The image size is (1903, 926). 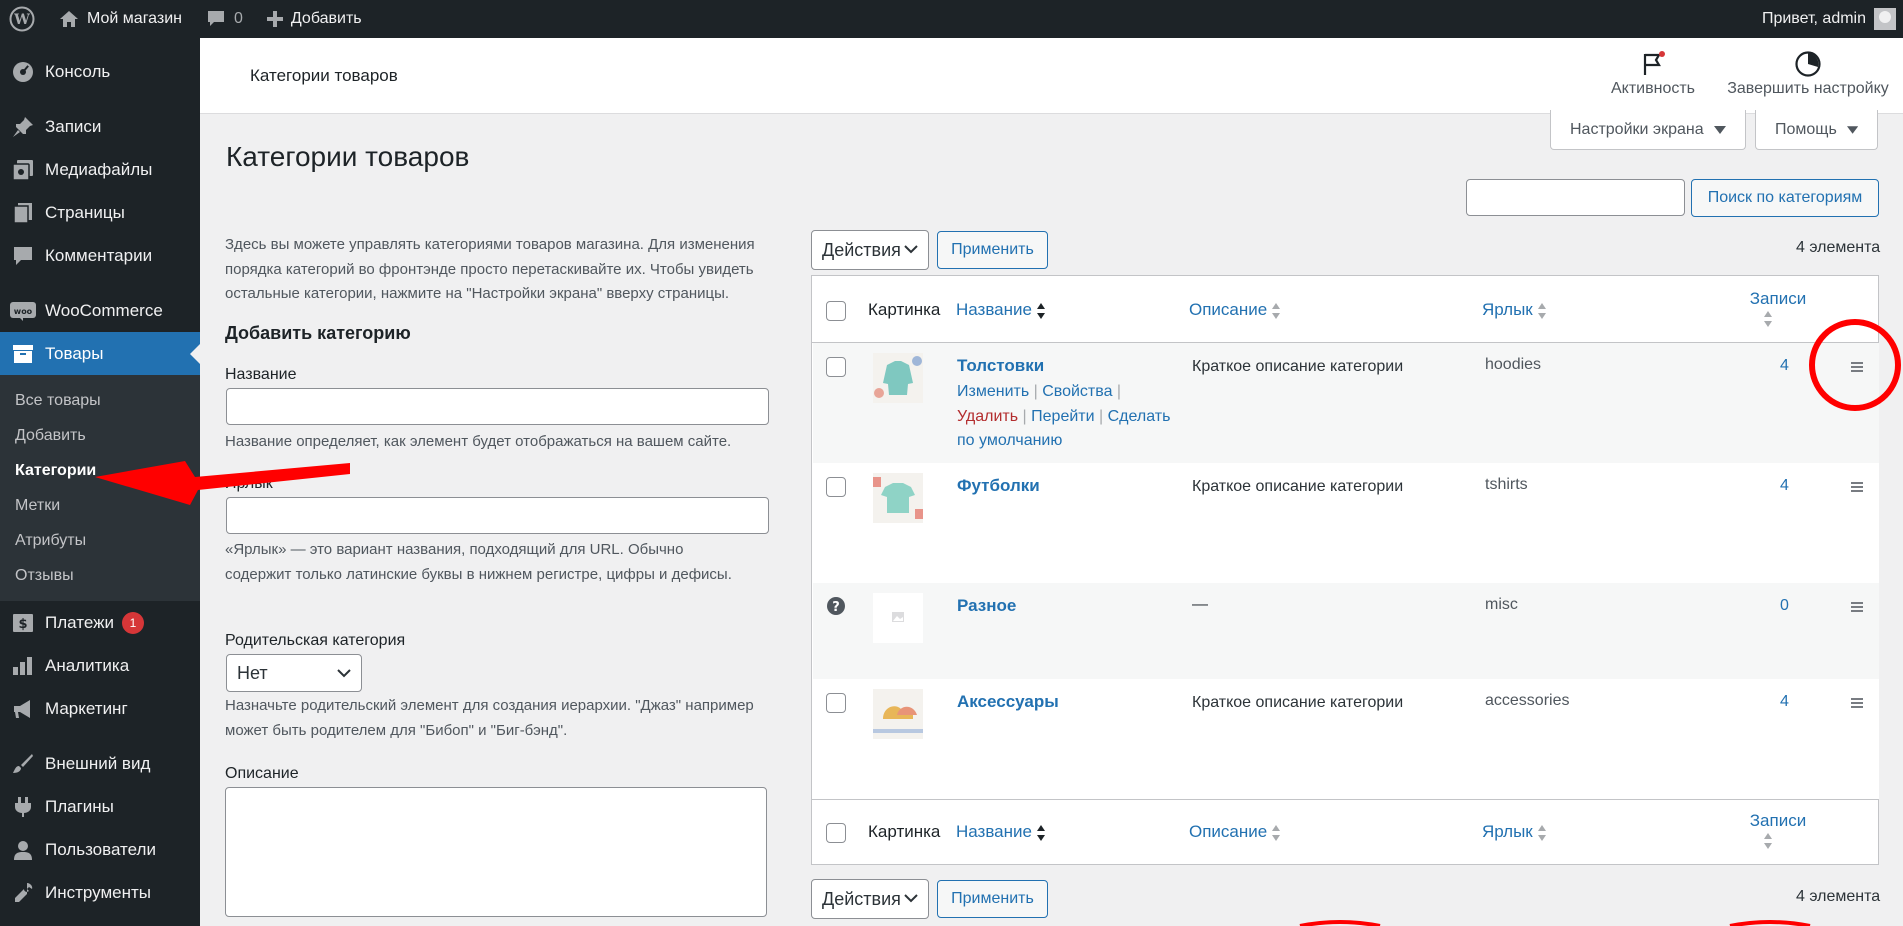 I want to click on menu-item-marketing: Маркетинг, so click(x=100, y=708).